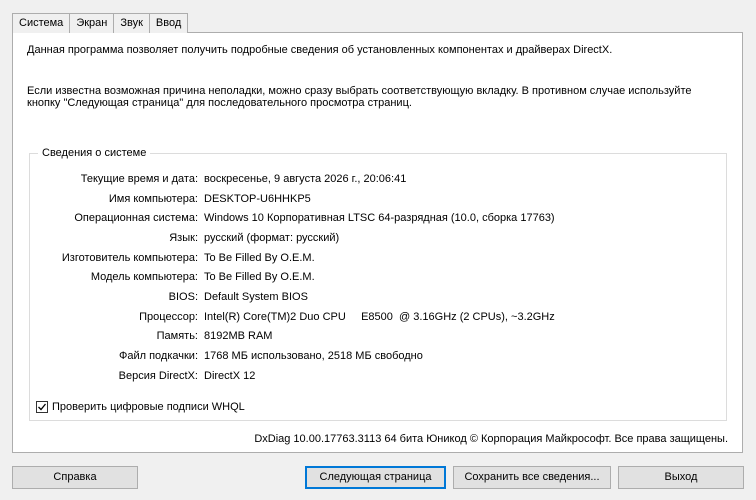  What do you see at coordinates (272, 237) in the screenshot?
I see `info-value: русский (формат: русский)` at bounding box center [272, 237].